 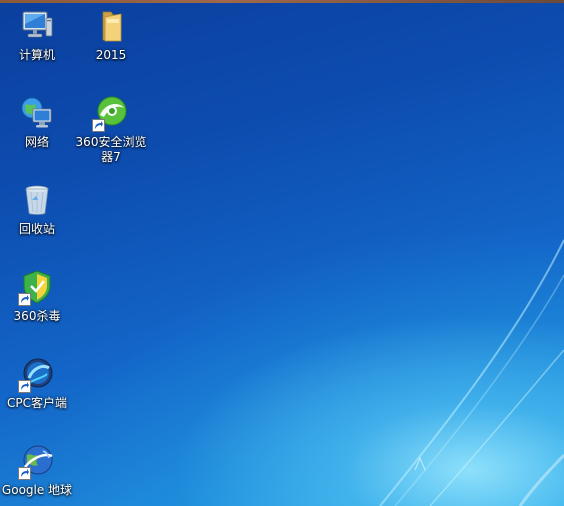 What do you see at coordinates (36, 112) in the screenshot?
I see `network-icon` at bounding box center [36, 112].